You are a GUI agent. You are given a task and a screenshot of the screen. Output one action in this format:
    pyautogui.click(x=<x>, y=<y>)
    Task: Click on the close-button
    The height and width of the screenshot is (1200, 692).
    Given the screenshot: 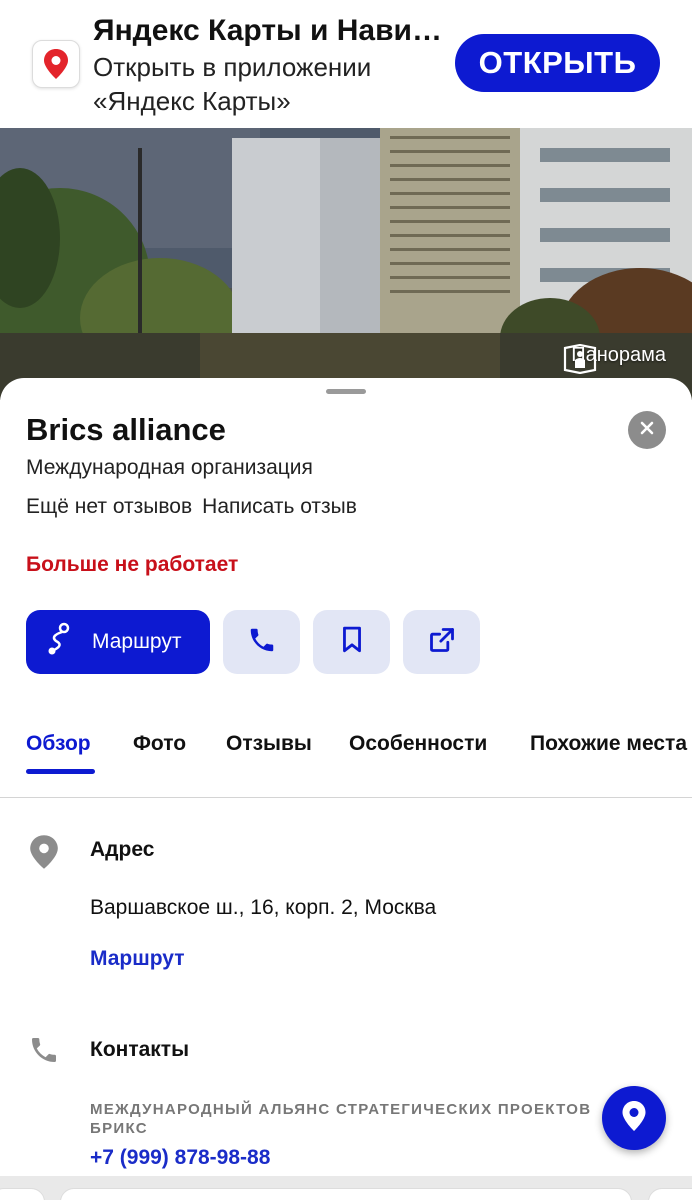 What is the action you would take?
    pyautogui.click(x=647, y=430)
    